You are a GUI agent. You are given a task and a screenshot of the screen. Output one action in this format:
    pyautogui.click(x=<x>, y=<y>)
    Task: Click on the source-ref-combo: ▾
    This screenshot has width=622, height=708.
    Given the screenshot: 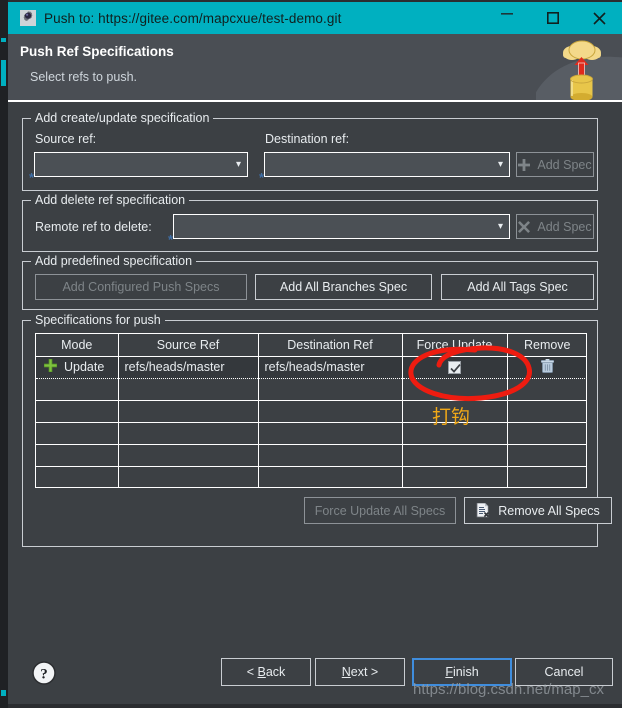 What is the action you would take?
    pyautogui.click(x=141, y=164)
    